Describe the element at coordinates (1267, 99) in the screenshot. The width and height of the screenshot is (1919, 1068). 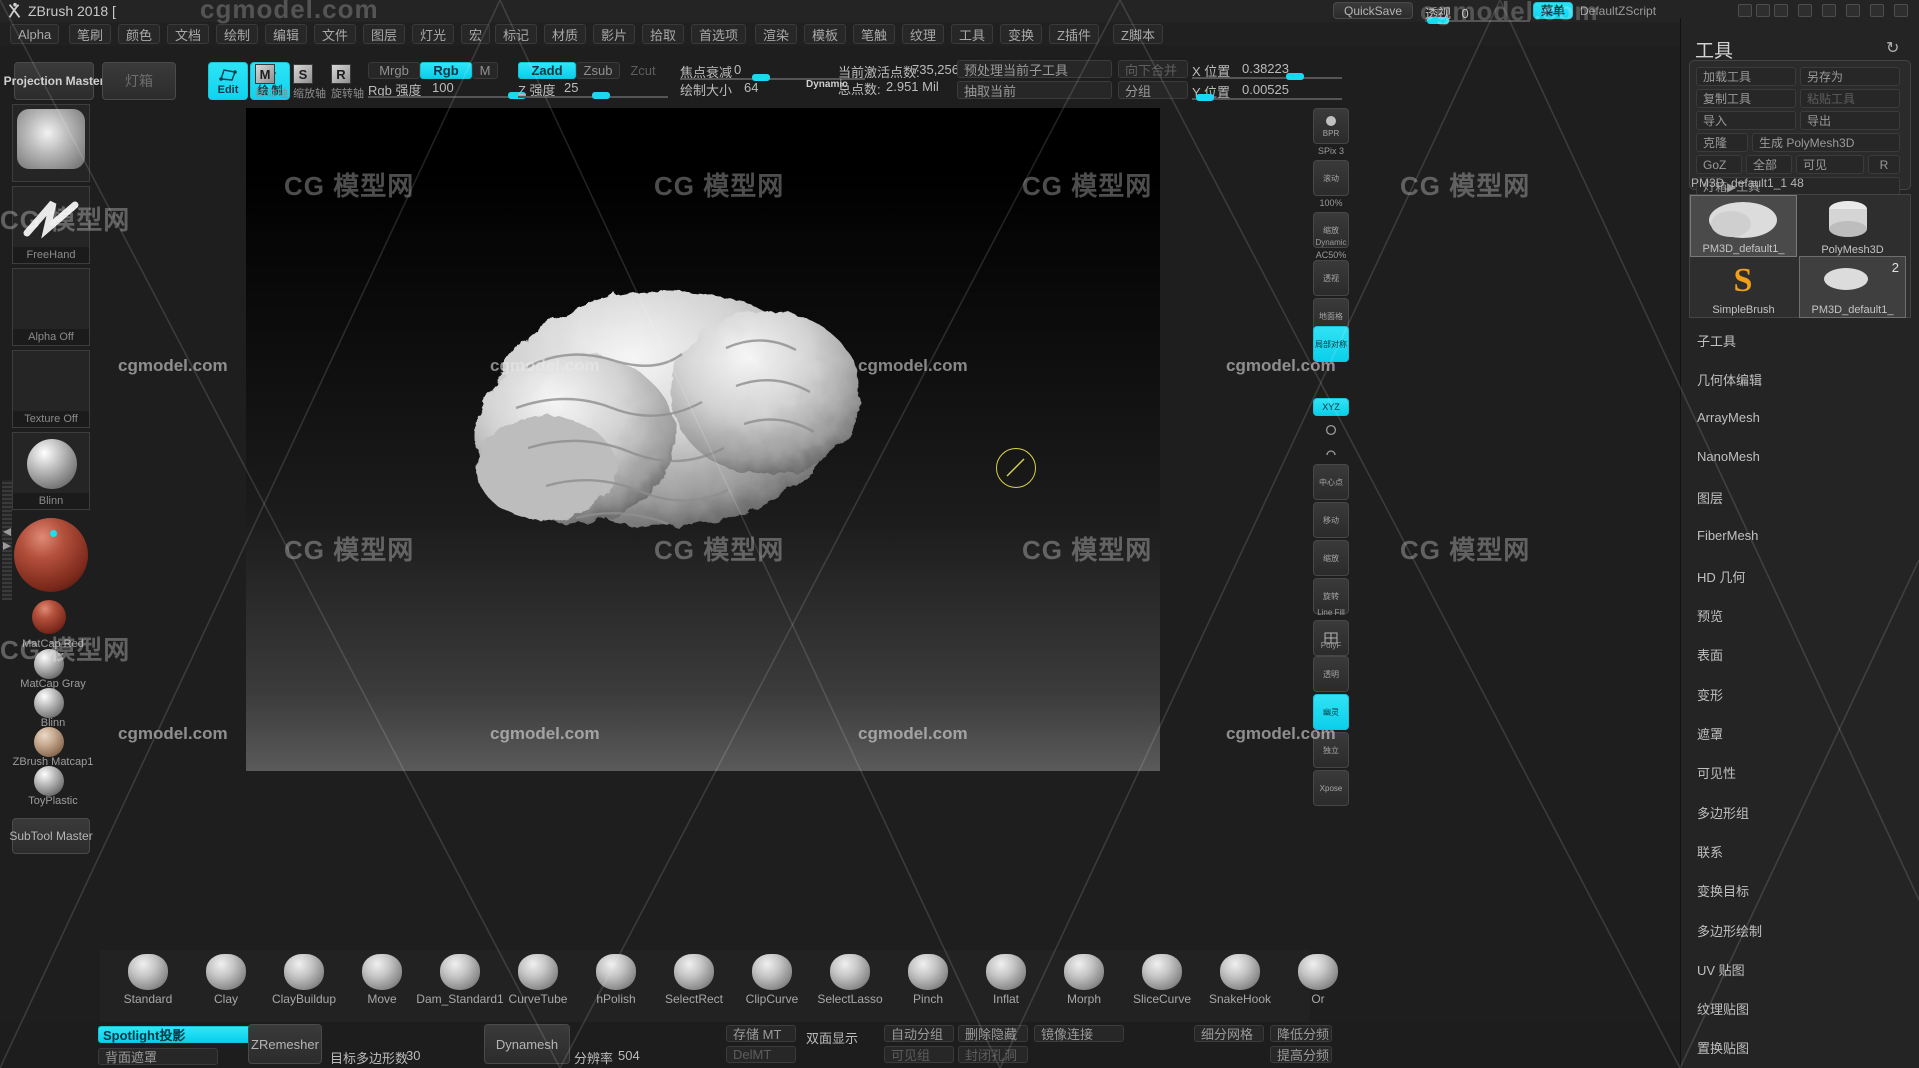
I see `y-position-track` at that location.